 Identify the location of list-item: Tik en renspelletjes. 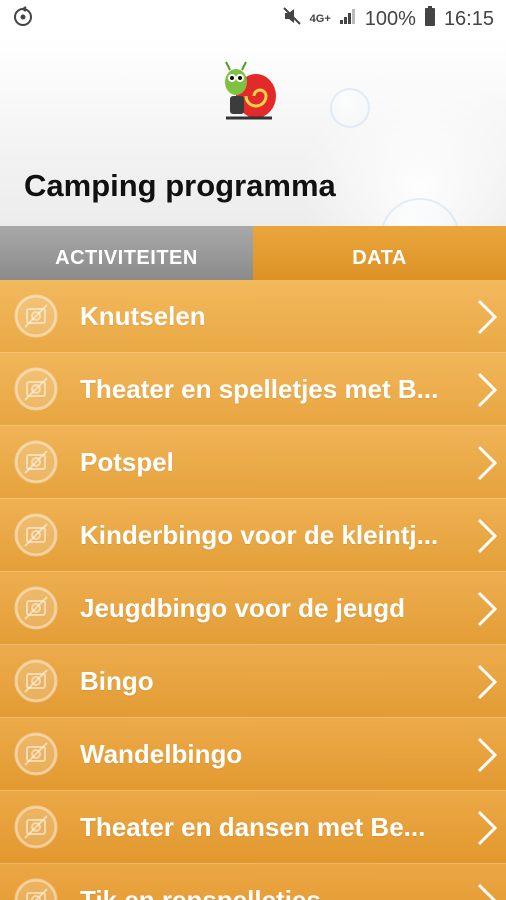
(253, 882).